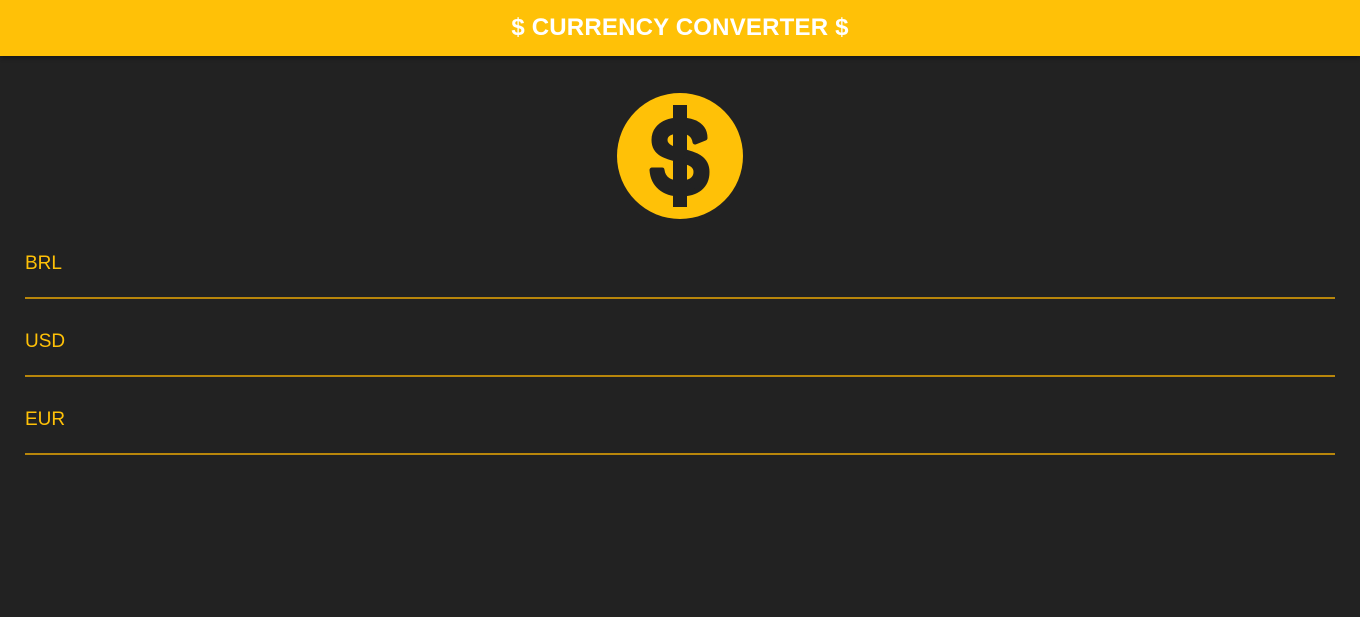 The height and width of the screenshot is (617, 1360). I want to click on usd-field: USD, so click(680, 349).